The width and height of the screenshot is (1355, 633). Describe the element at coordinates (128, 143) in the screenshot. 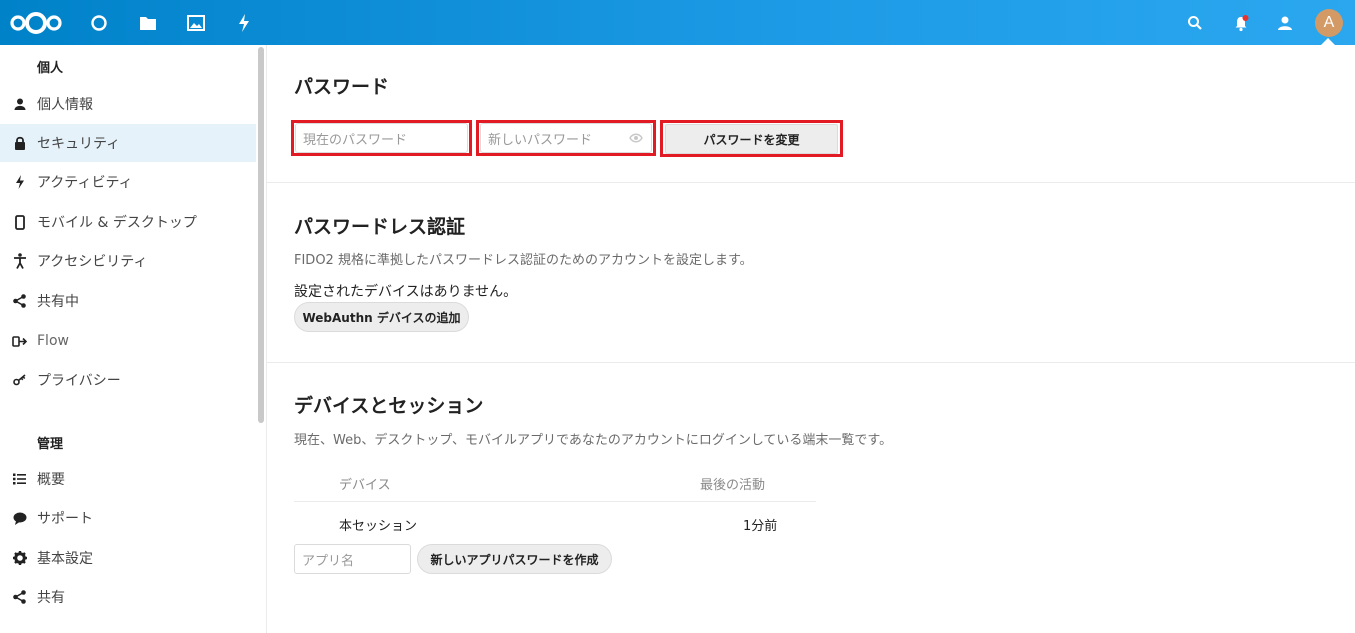

I see `sidebar-item-security: セキュリティ` at that location.